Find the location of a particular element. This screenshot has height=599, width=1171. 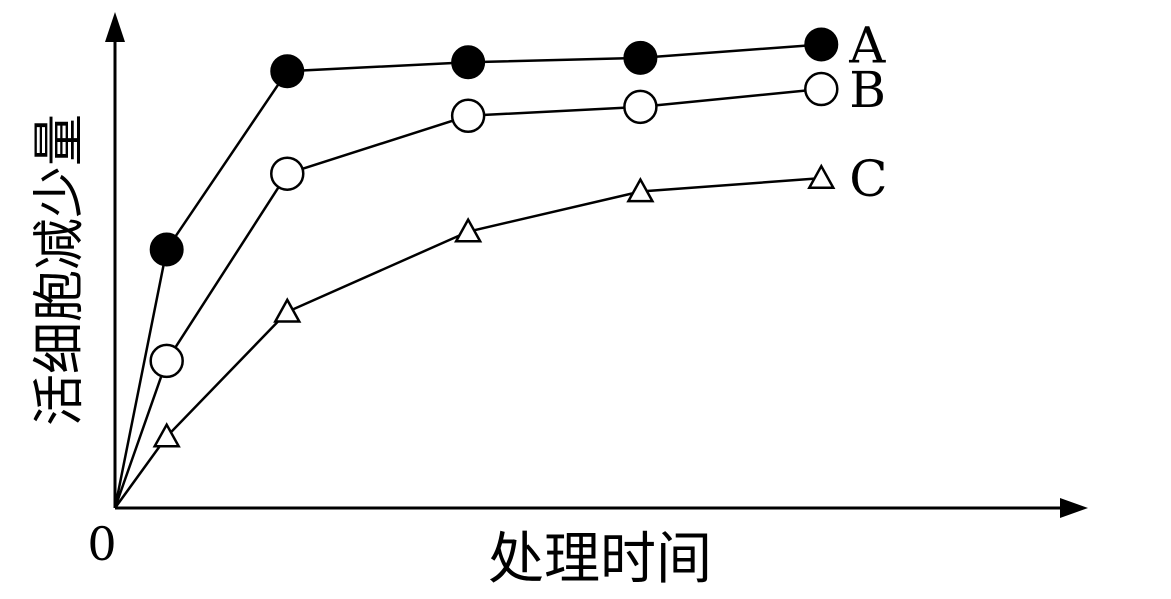

y-axis-arrow-icon is located at coordinates (115, 27).